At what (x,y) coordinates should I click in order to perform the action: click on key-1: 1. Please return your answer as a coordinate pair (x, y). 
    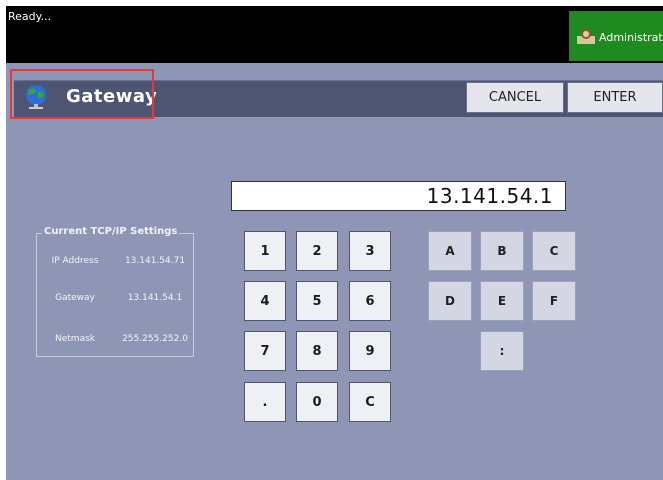
    Looking at the image, I should click on (265, 251).